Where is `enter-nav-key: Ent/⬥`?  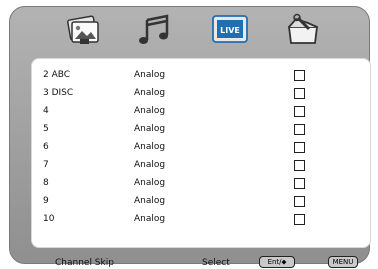
enter-nav-key: Ent/⬥ is located at coordinates (277, 262).